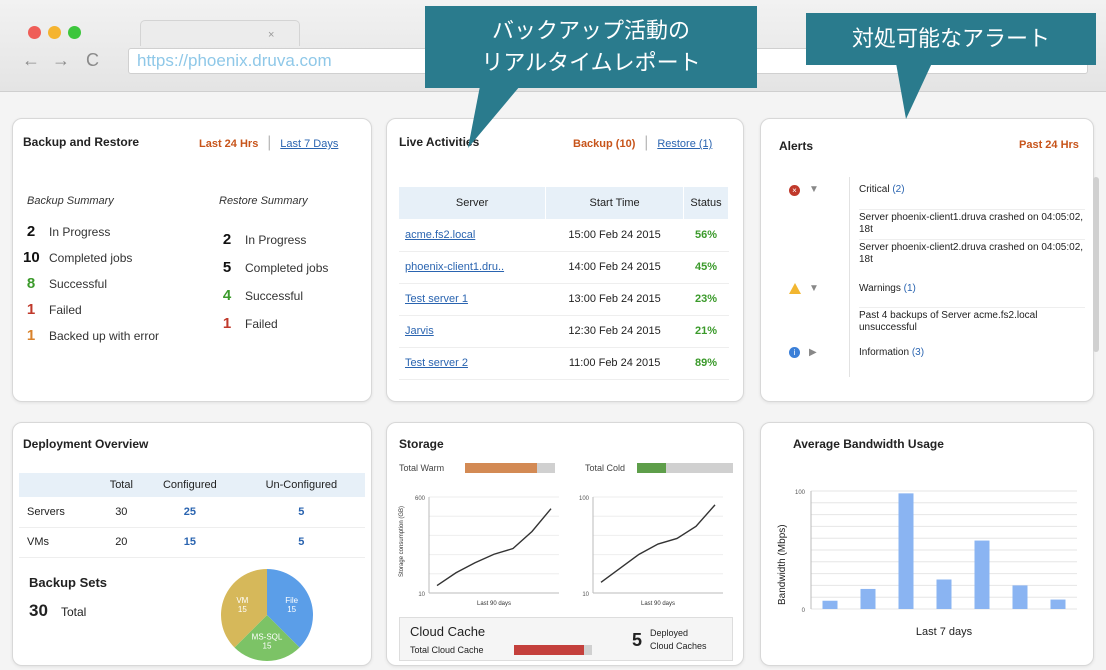  What do you see at coordinates (553, 650) in the screenshot?
I see `cloud-cache-bar` at bounding box center [553, 650].